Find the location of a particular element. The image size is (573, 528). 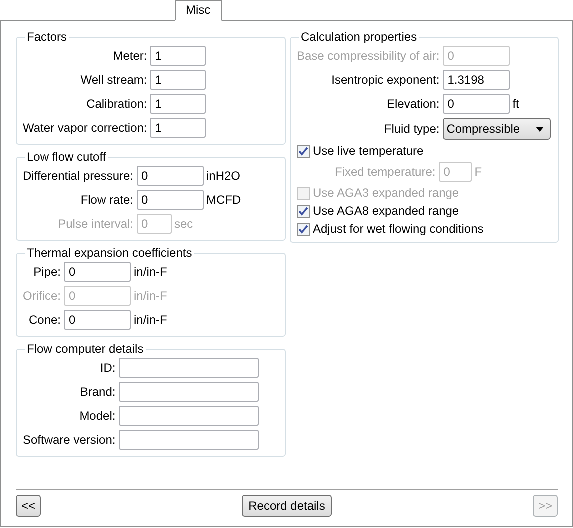

field-label: Calibration: is located at coordinates (117, 104).